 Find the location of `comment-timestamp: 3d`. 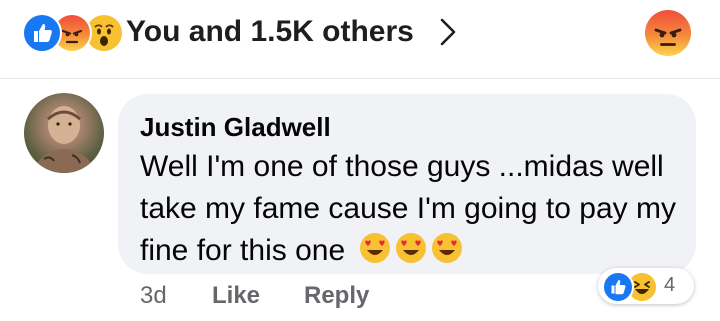

comment-timestamp: 3d is located at coordinates (153, 296).